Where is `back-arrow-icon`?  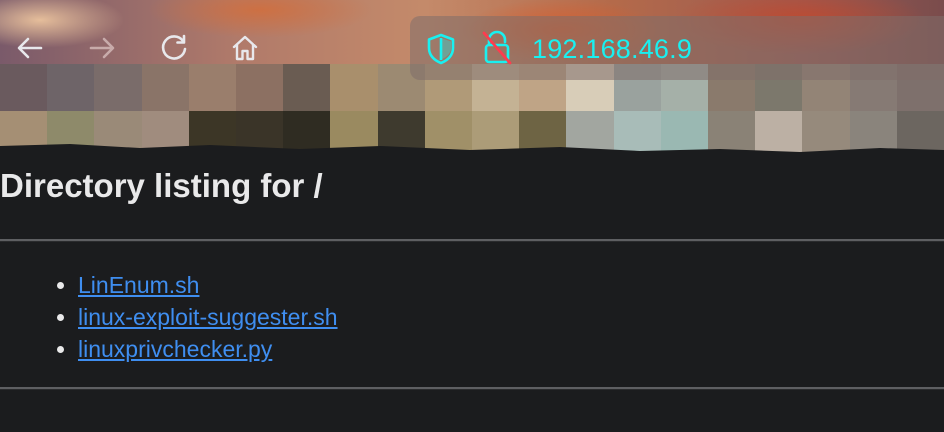
back-arrow-icon is located at coordinates (30, 48).